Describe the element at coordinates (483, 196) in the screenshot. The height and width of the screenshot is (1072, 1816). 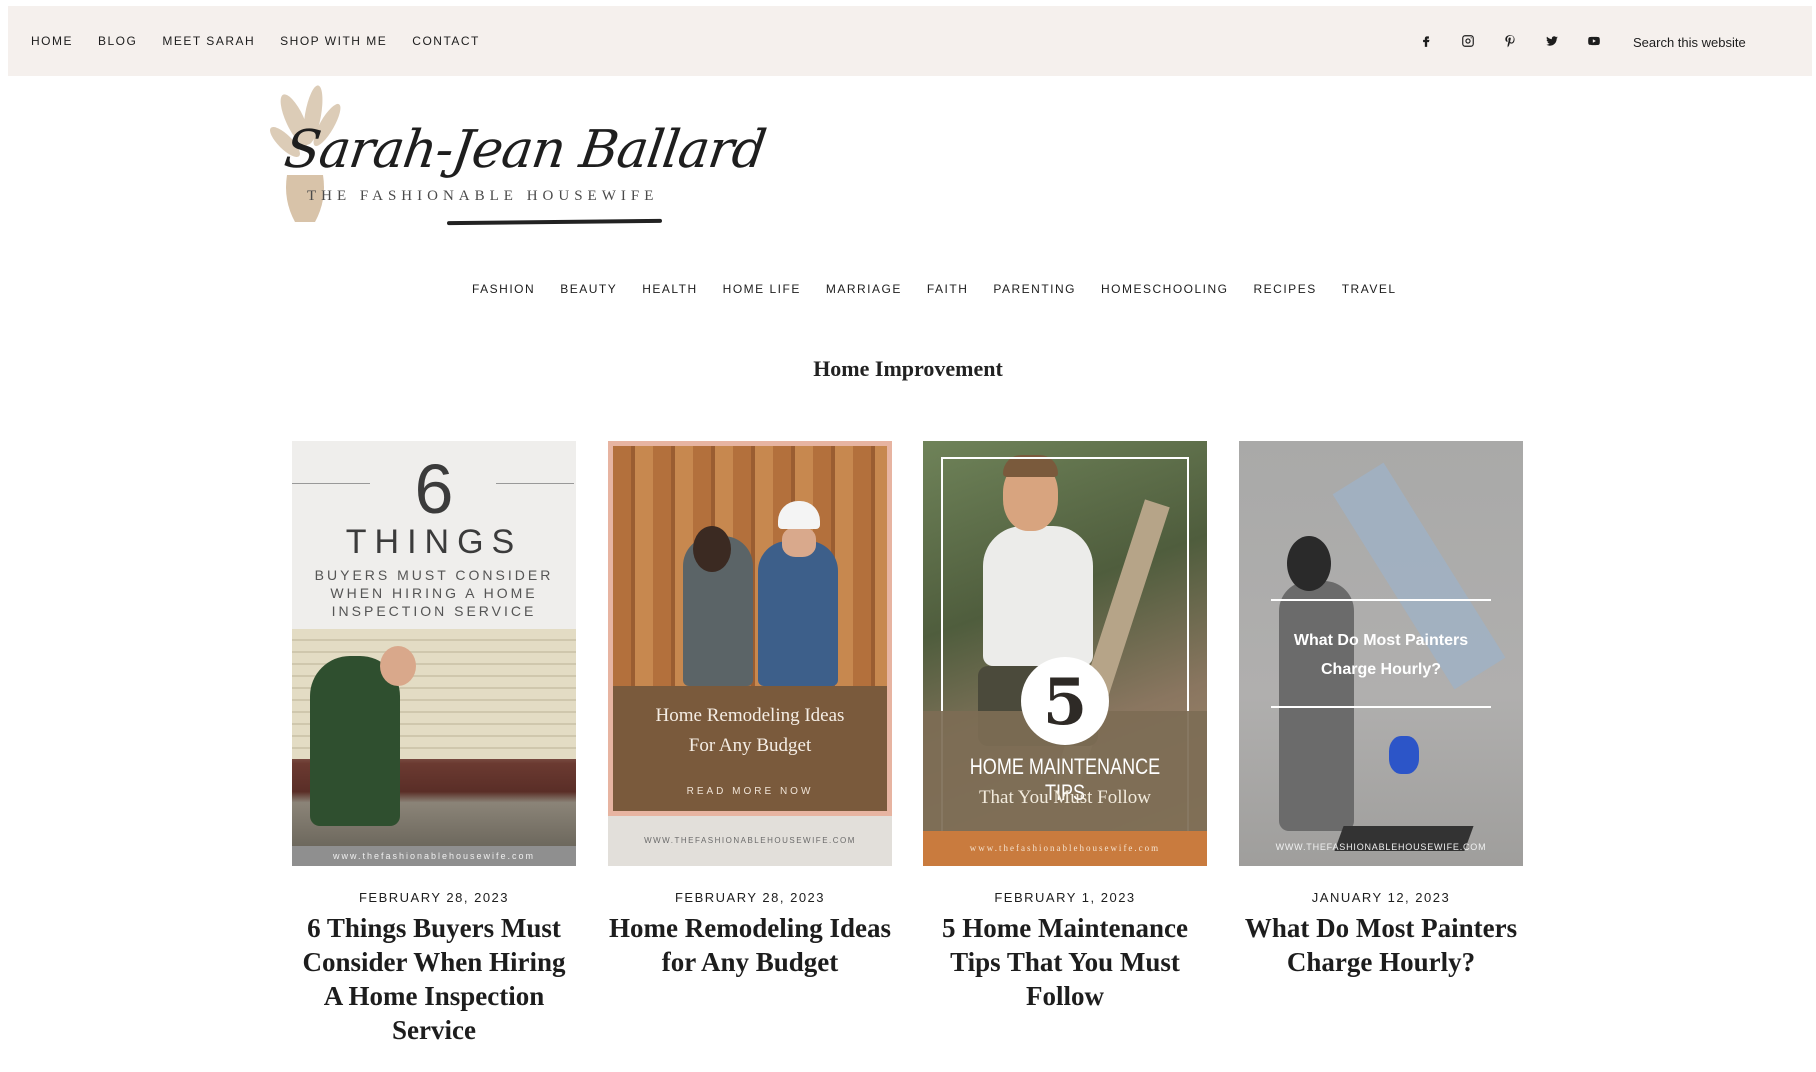
I see `logo-tagline: THE FASHIONABLE HOUSEWIFE` at that location.